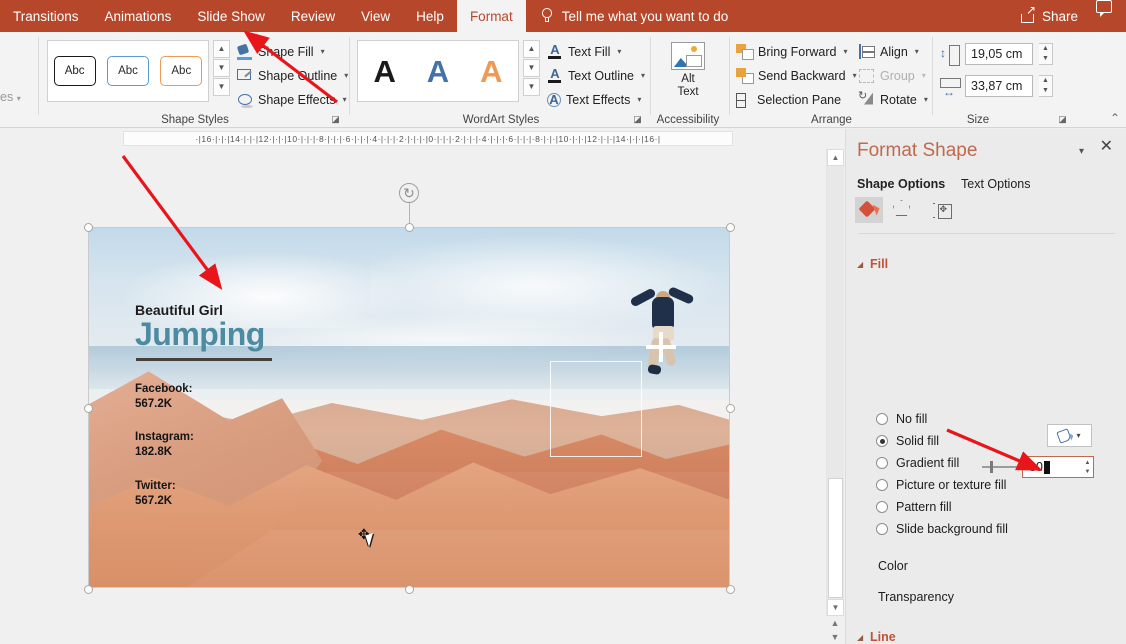 The height and width of the screenshot is (644, 1126). What do you see at coordinates (905, 210) in the screenshot?
I see `effects-tab` at bounding box center [905, 210].